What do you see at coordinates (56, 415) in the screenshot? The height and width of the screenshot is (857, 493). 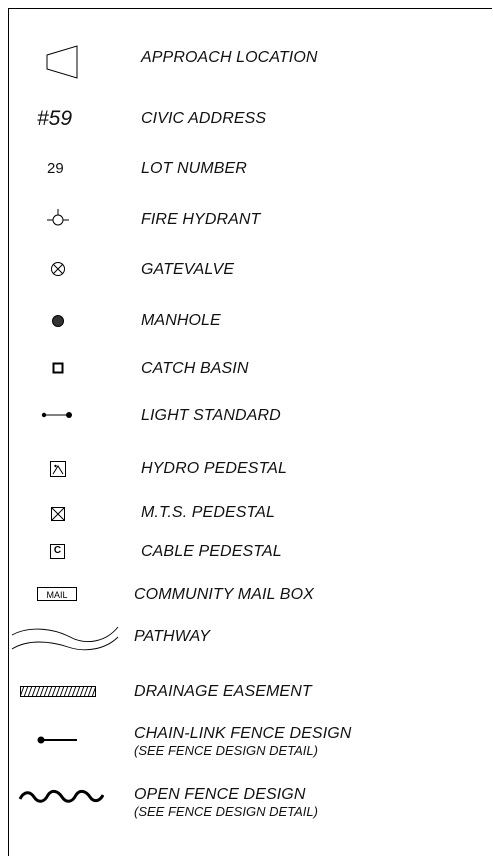 I see `light-standard-icon` at bounding box center [56, 415].